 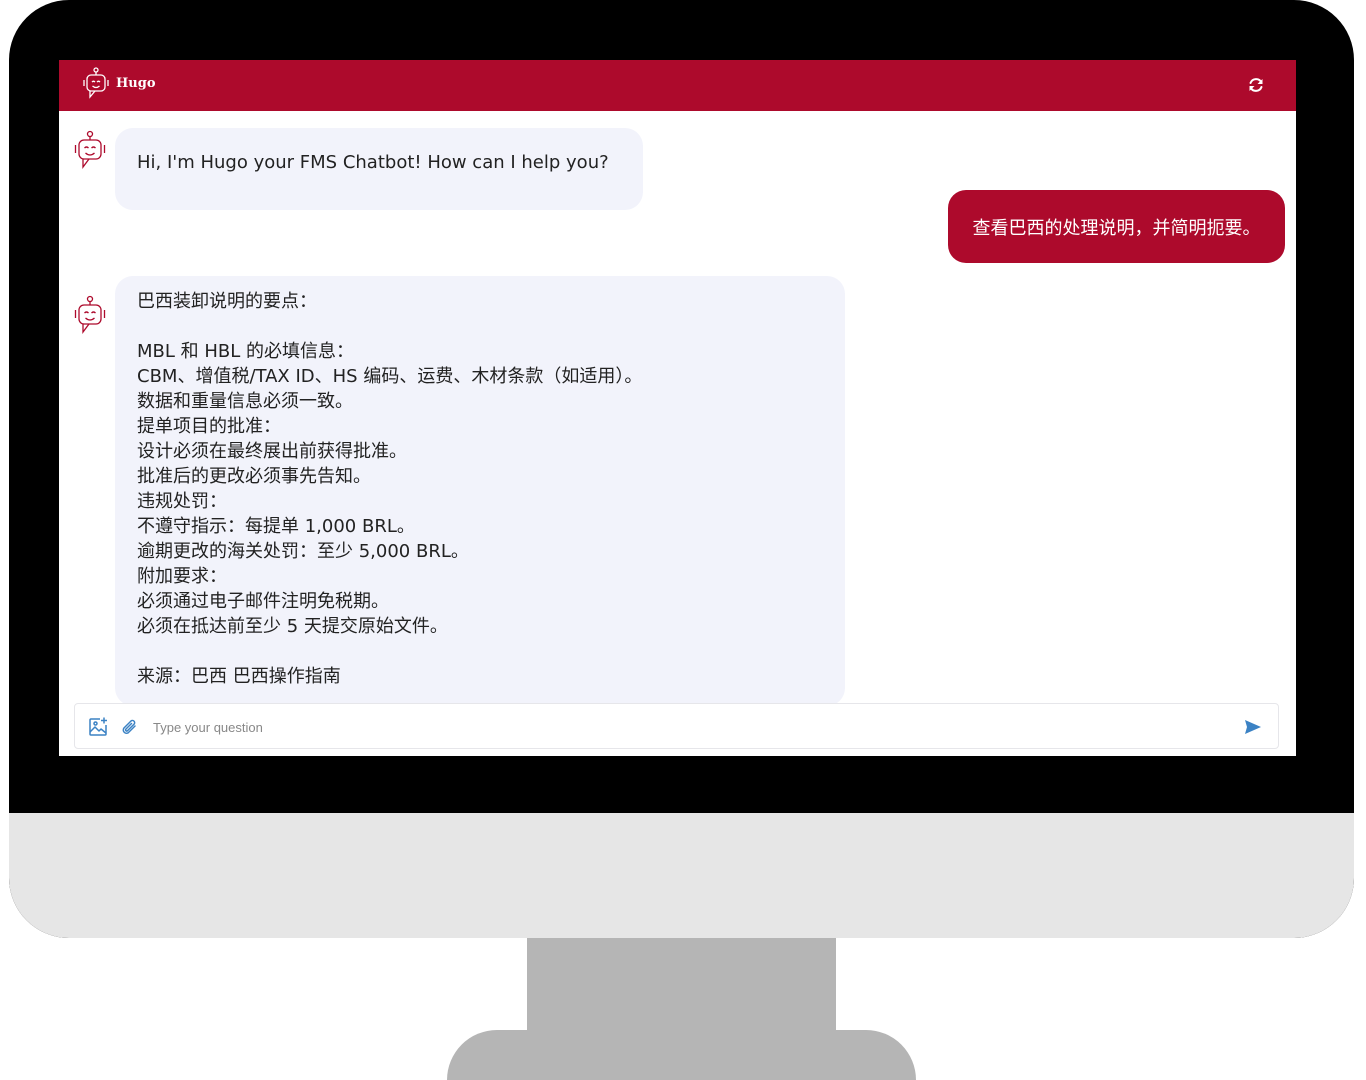 I want to click on paperclip-icon, so click(x=130, y=727).